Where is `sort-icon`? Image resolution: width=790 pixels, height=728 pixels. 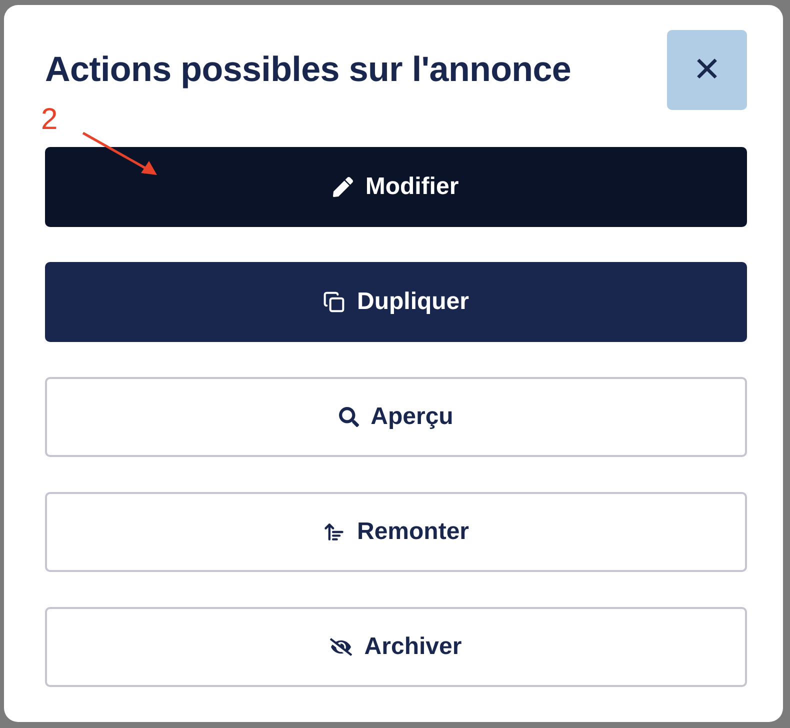
sort-icon is located at coordinates (333, 532).